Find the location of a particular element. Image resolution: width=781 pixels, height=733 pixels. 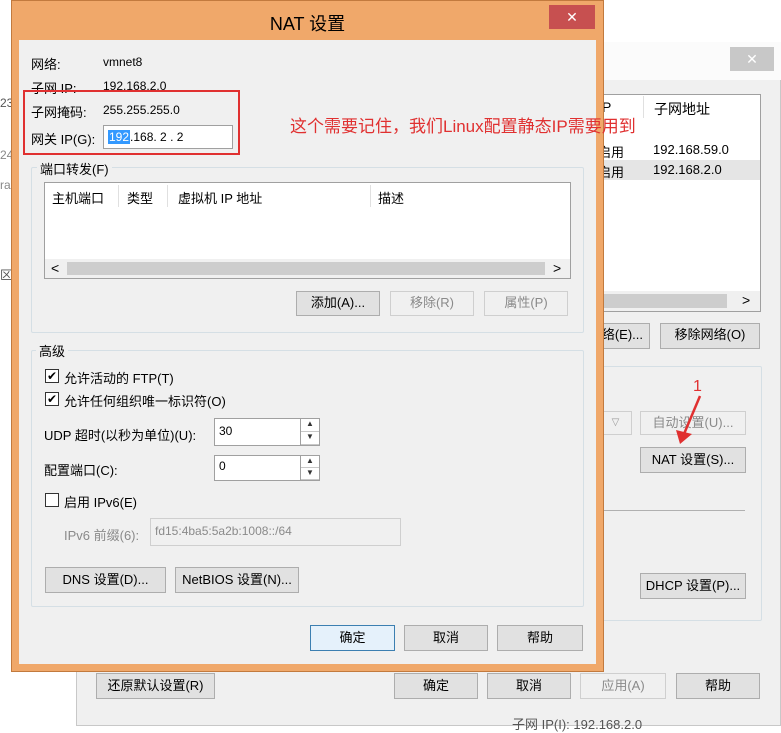

properties-button: 属性(P) is located at coordinates (526, 303).